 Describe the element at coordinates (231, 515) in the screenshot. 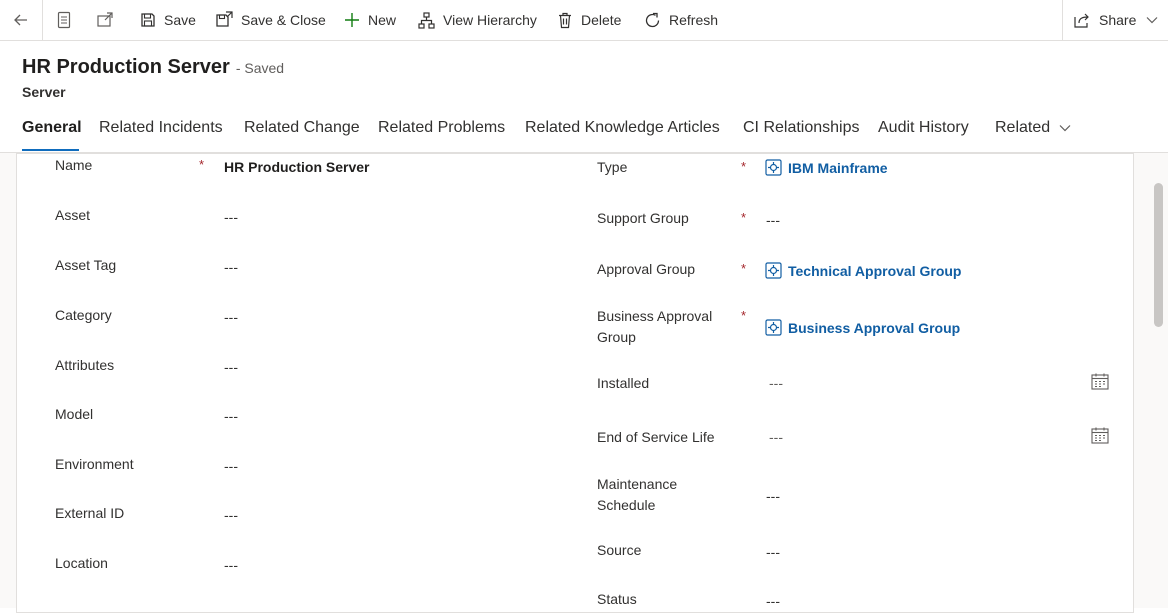

I see `external-id-field: ---` at that location.